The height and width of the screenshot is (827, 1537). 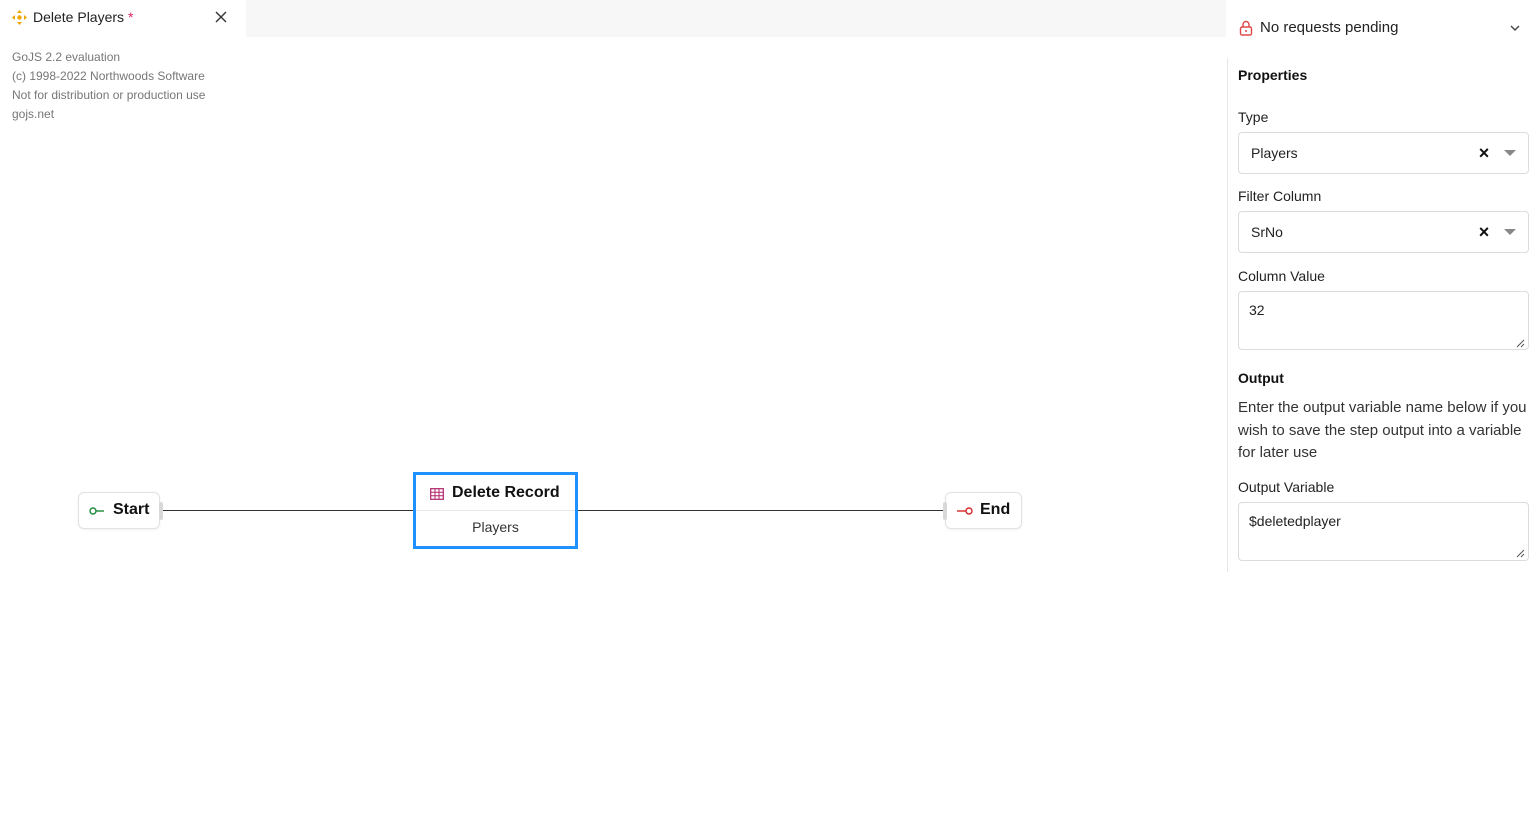 What do you see at coordinates (1253, 117) in the screenshot?
I see `type-label: Type` at bounding box center [1253, 117].